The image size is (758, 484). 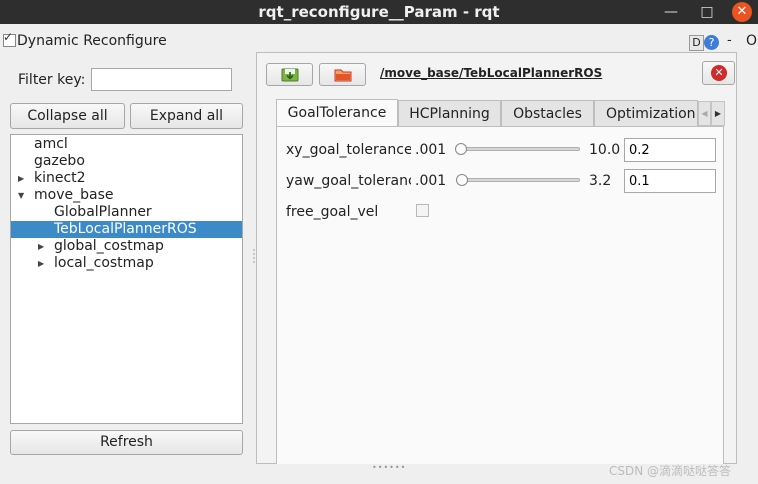 I want to click on filter-key-input, so click(x=161, y=79).